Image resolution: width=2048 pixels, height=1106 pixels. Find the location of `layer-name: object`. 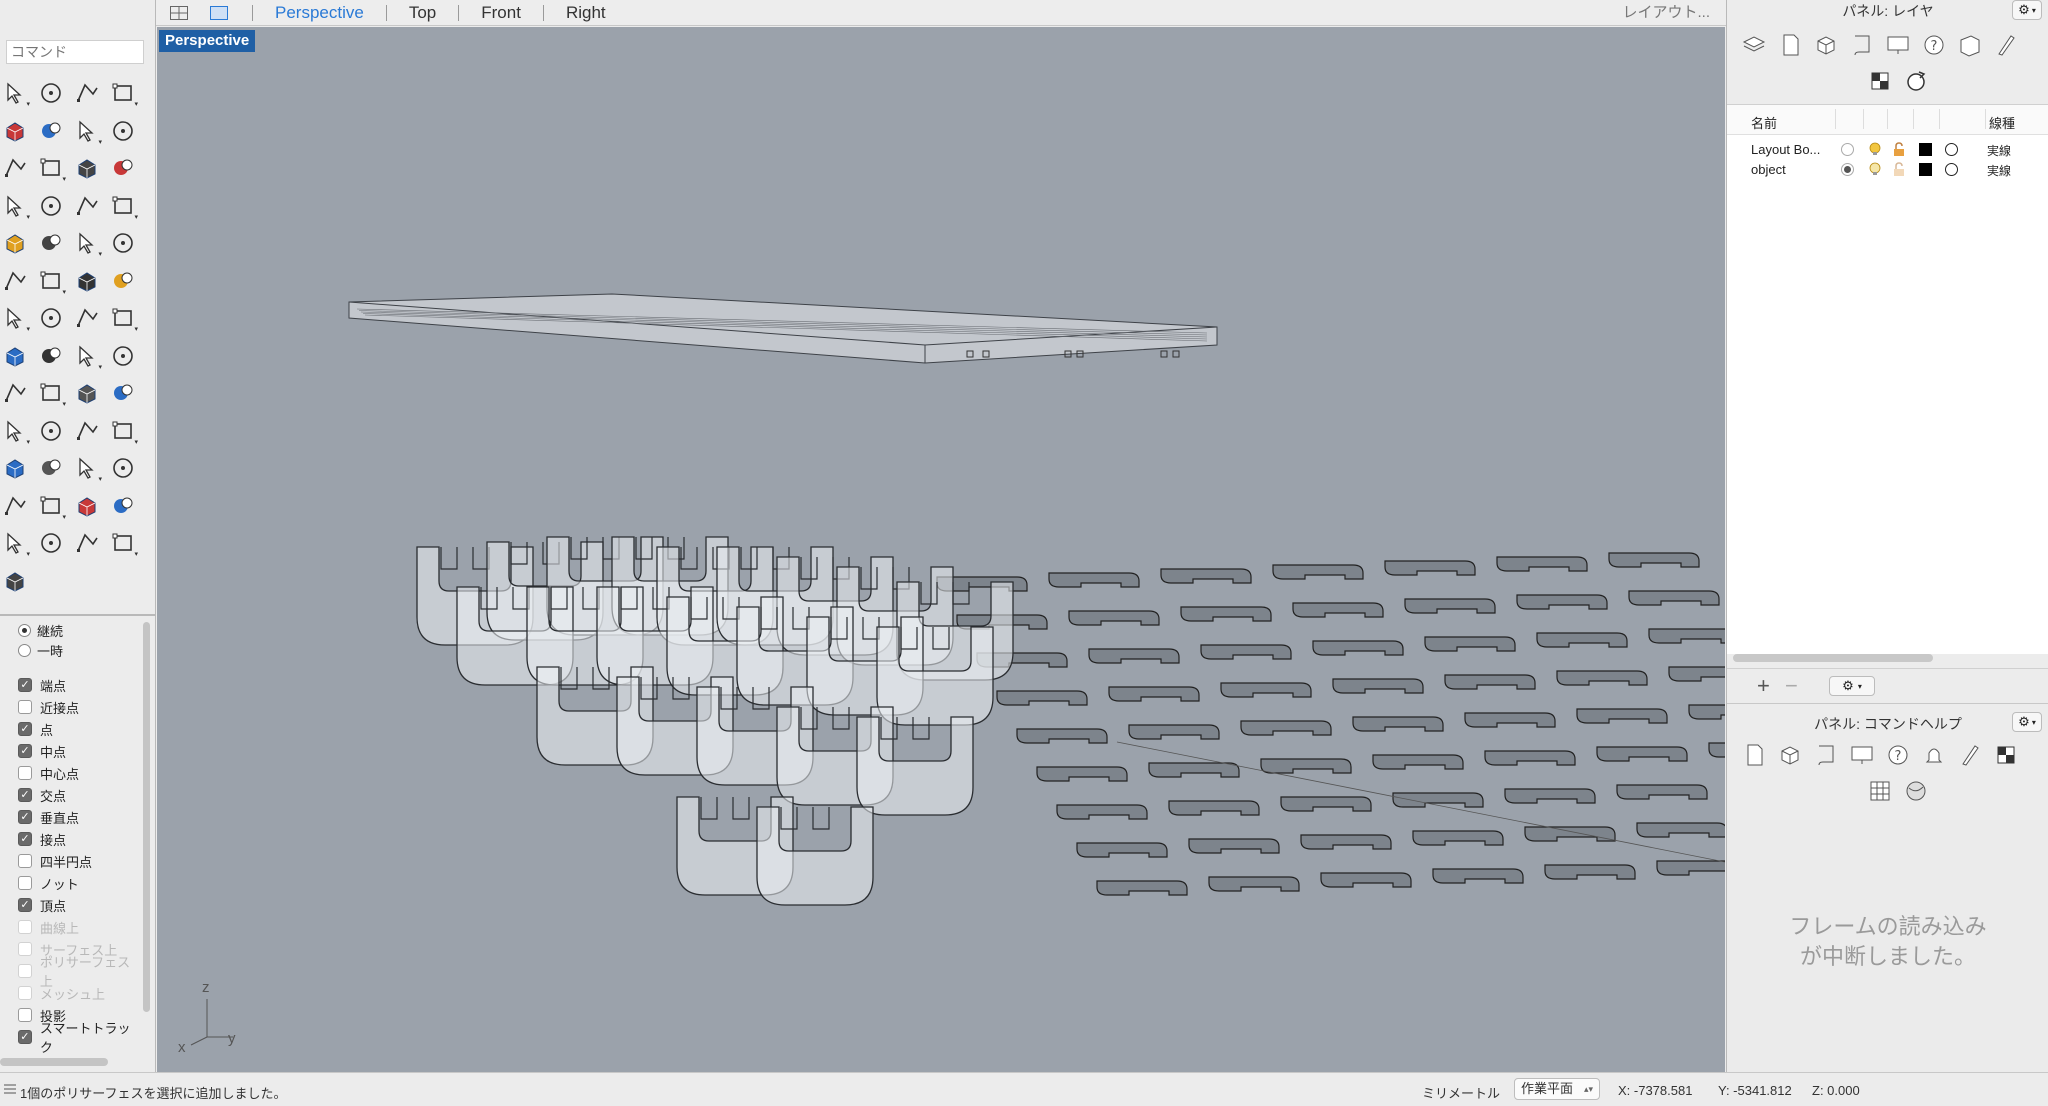

layer-name: object is located at coordinates (1791, 169).